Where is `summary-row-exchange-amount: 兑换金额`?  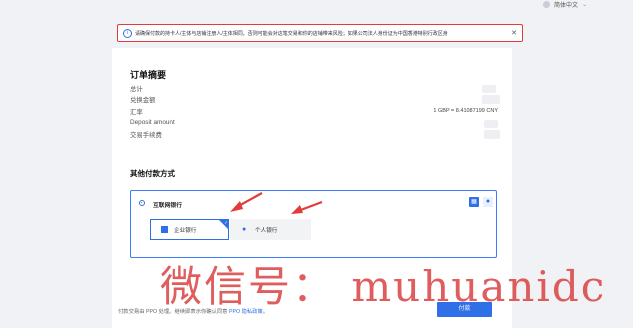 summary-row-exchange-amount: 兑换金额 is located at coordinates (143, 100).